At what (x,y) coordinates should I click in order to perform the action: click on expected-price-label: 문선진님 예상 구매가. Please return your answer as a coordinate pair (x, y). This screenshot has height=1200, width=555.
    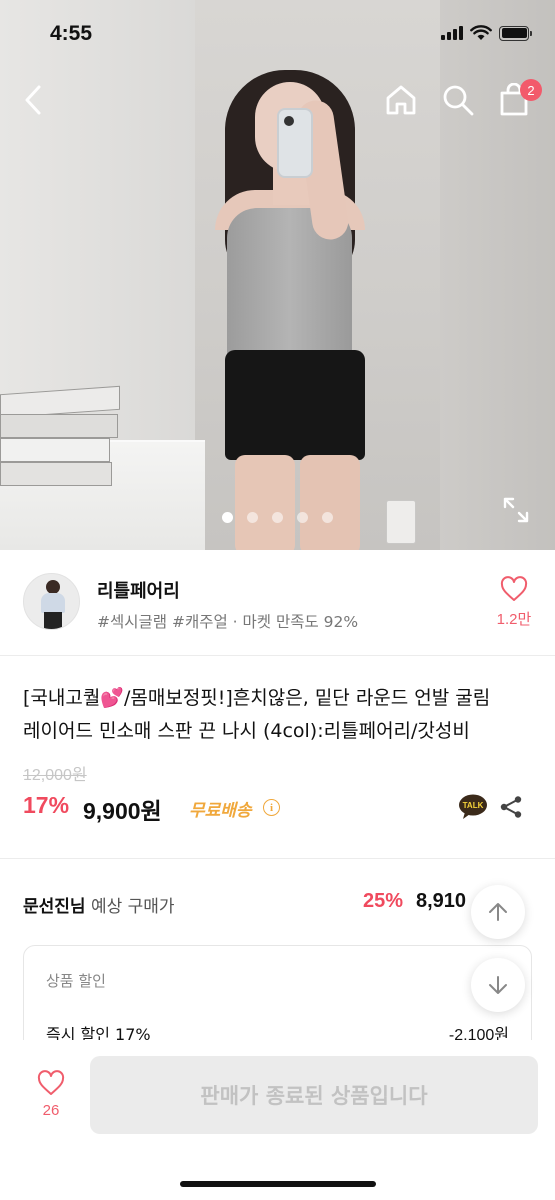
    Looking at the image, I should click on (99, 904).